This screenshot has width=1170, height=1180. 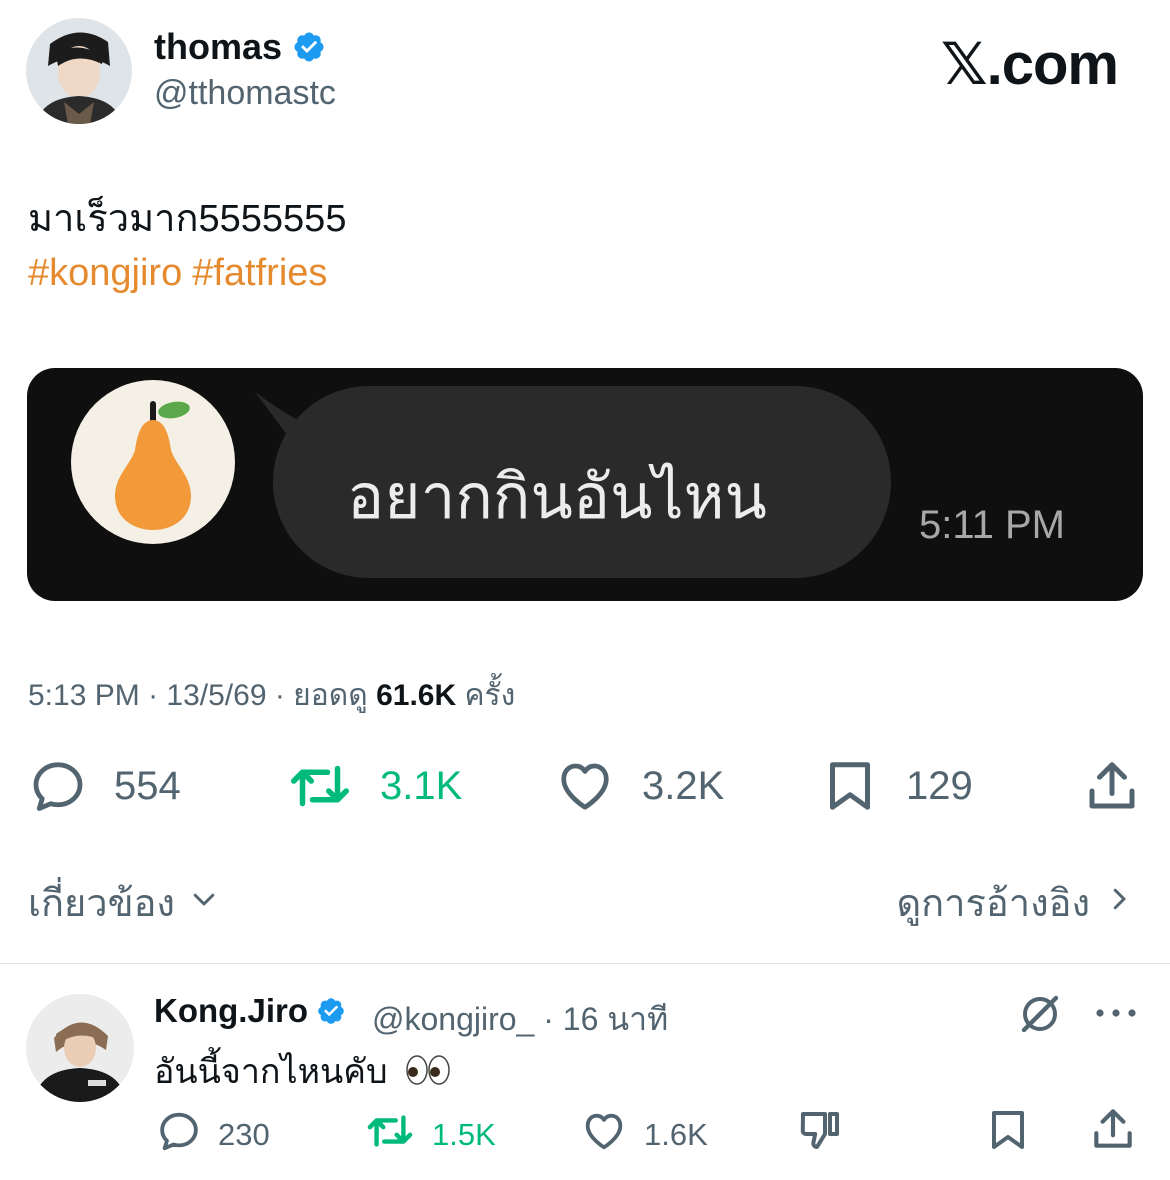 What do you see at coordinates (850, 786) in the screenshot?
I see `bookmark-icon` at bounding box center [850, 786].